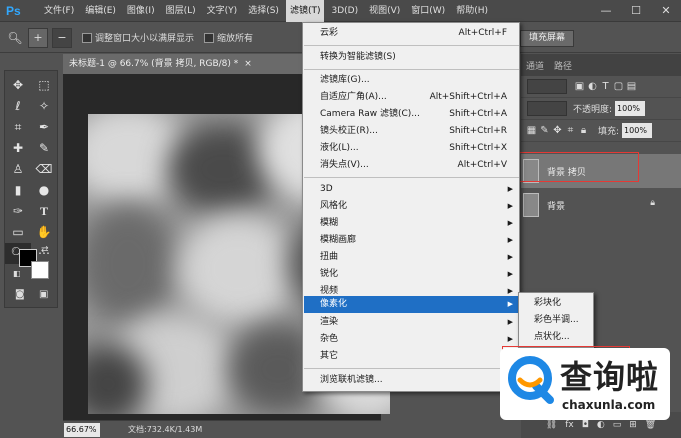 This screenshot has height=438, width=681. What do you see at coordinates (585, 425) in the screenshot?
I see `add-mask-icon: ◘` at bounding box center [585, 425].